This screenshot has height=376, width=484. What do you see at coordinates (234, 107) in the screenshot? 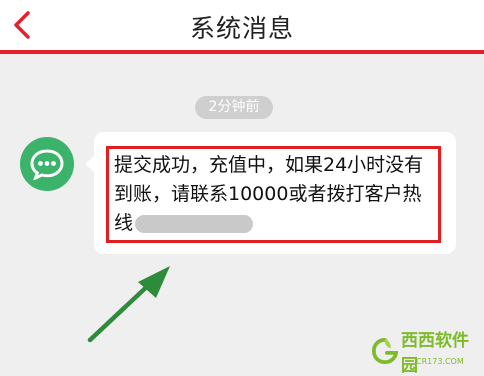
I see `message-timestamp: 2分钟前` at bounding box center [234, 107].